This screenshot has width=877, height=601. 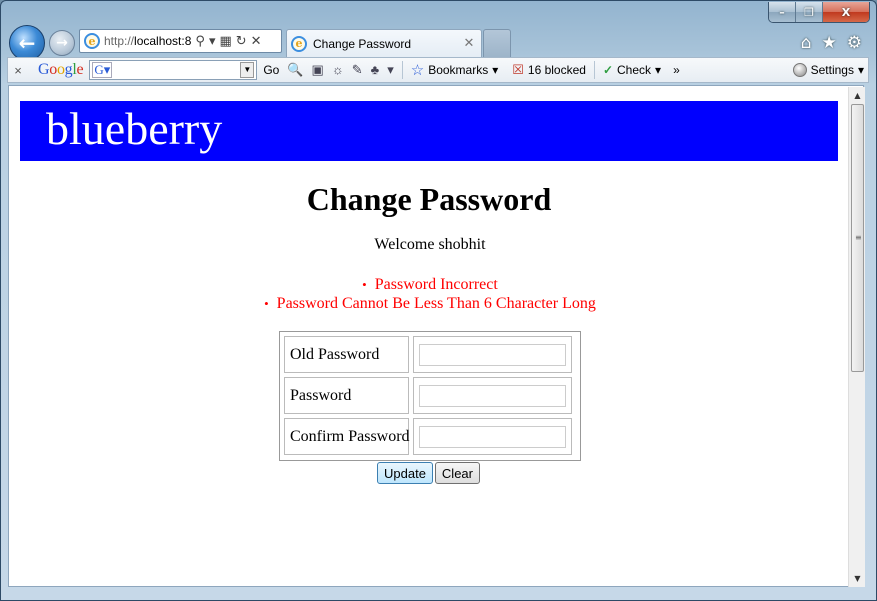 What do you see at coordinates (854, 43) in the screenshot?
I see `gear-icon: ⚙` at bounding box center [854, 43].